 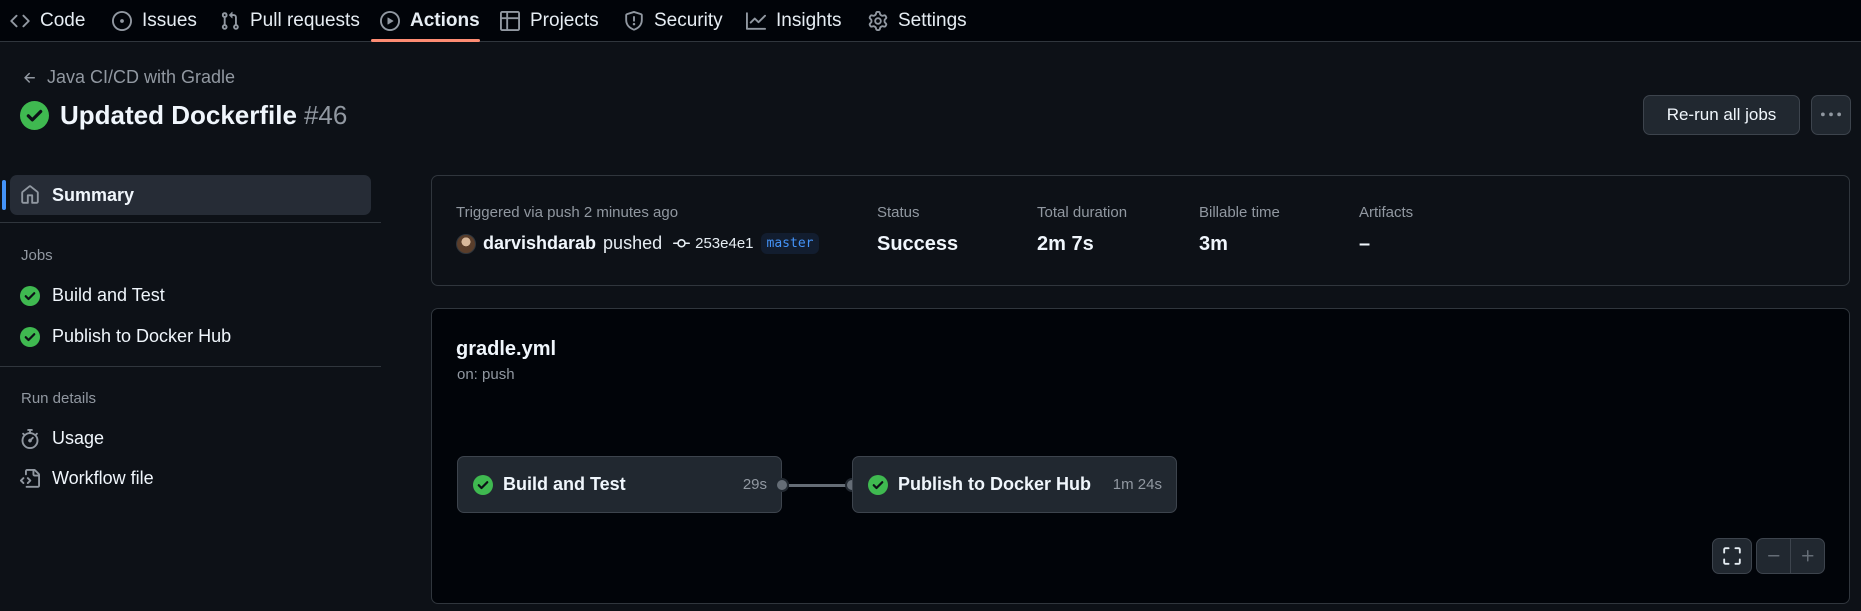 I want to click on tab-settings: Settings, so click(x=917, y=21).